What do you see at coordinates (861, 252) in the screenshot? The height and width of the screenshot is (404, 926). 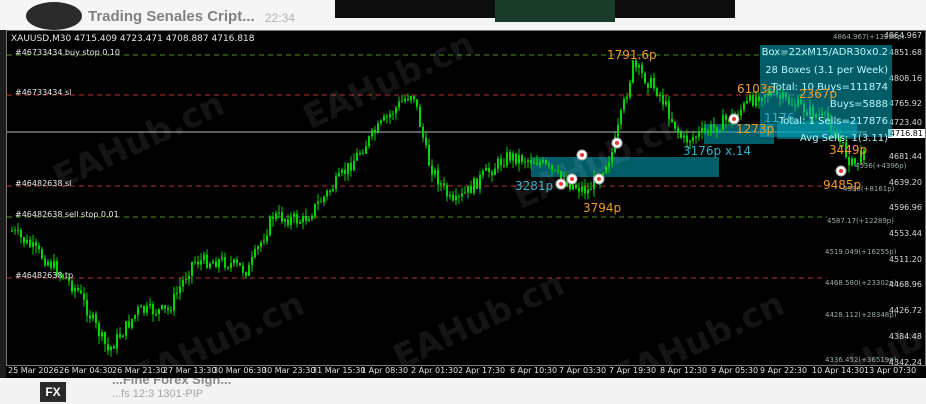 I see `level-note: 4519.049(+16255p)` at bounding box center [861, 252].